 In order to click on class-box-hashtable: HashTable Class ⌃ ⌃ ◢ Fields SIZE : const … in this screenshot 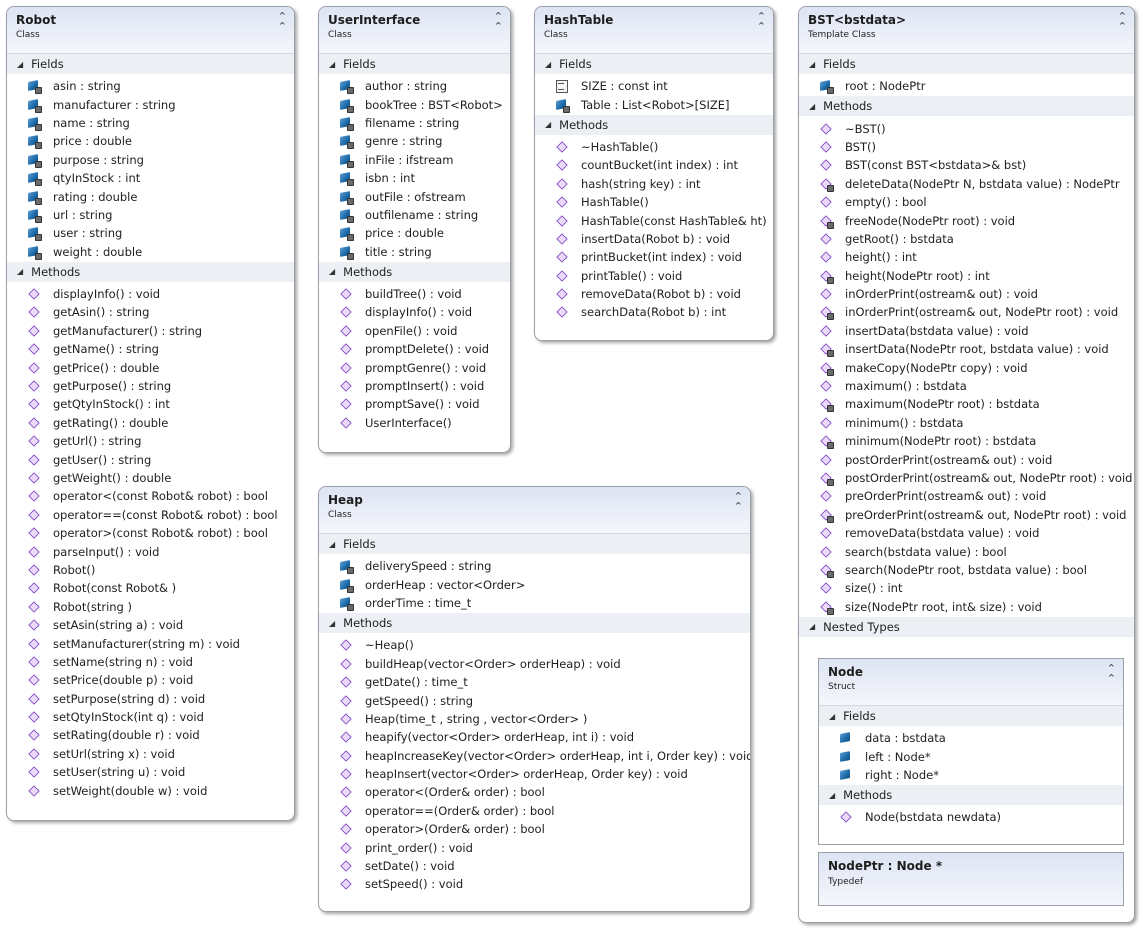, I will do `click(654, 173)`.